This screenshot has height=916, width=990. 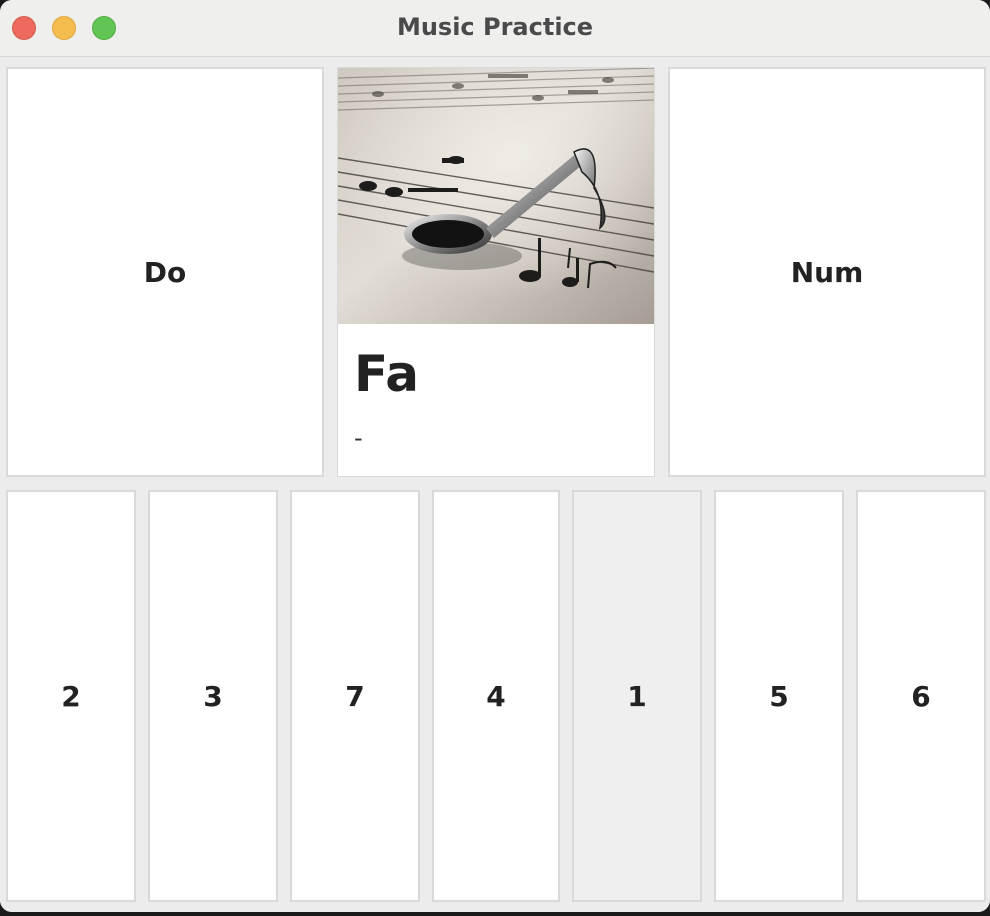 I want to click on key-button: 6, so click(x=921, y=696).